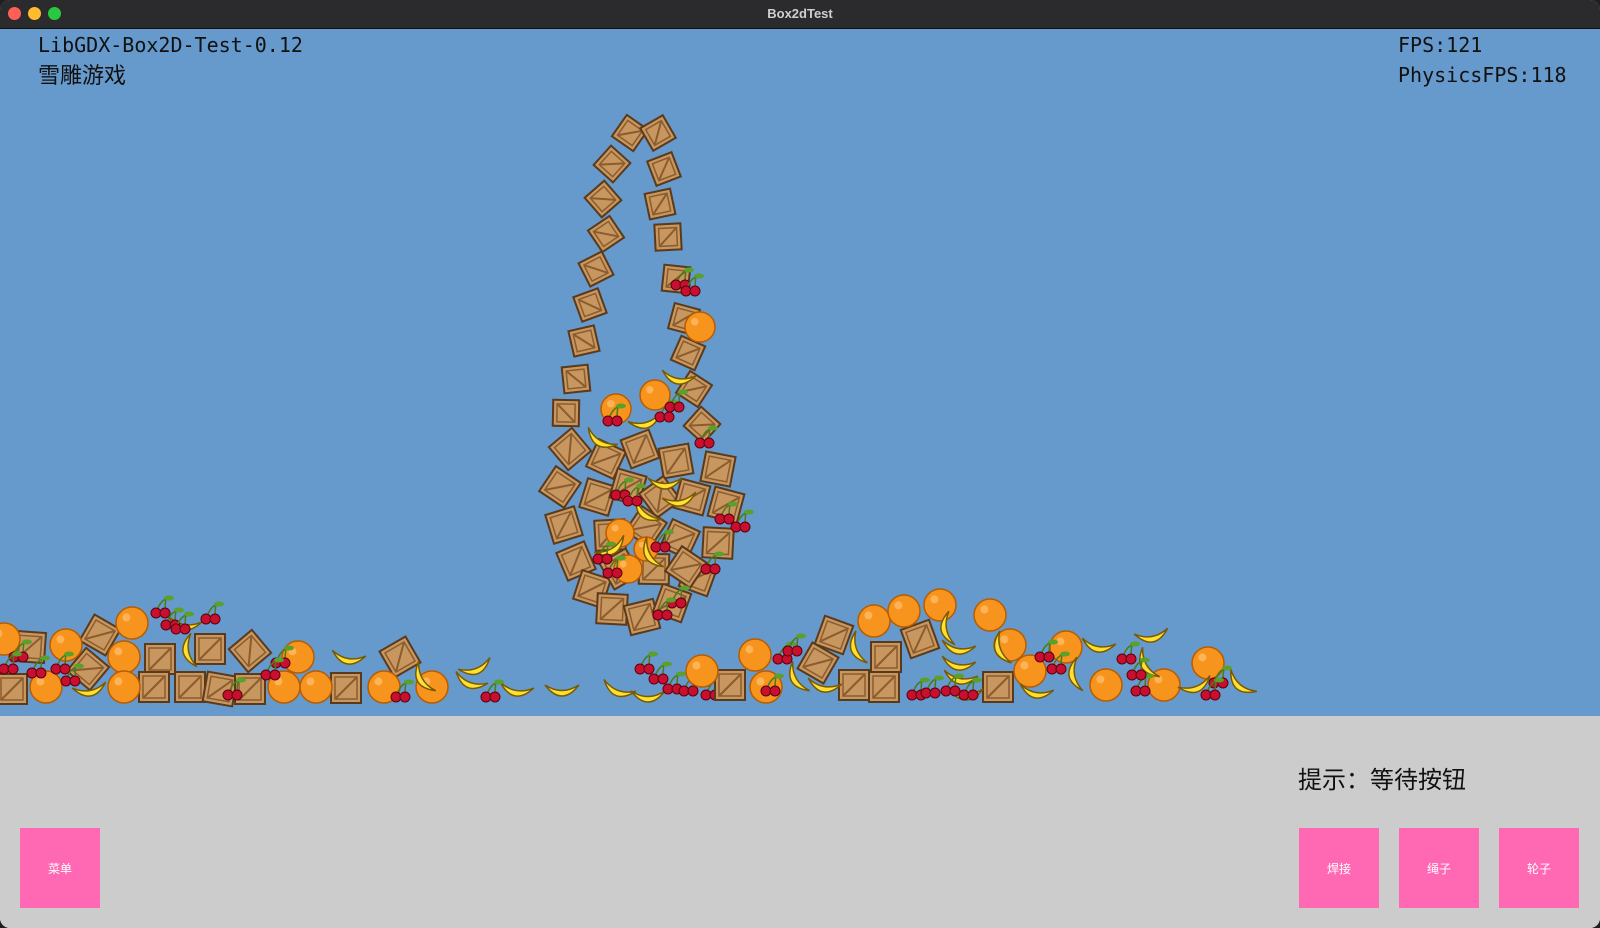 Image resolution: width=1600 pixels, height=928 pixels. I want to click on rope-button: 绳子, so click(1439, 868).